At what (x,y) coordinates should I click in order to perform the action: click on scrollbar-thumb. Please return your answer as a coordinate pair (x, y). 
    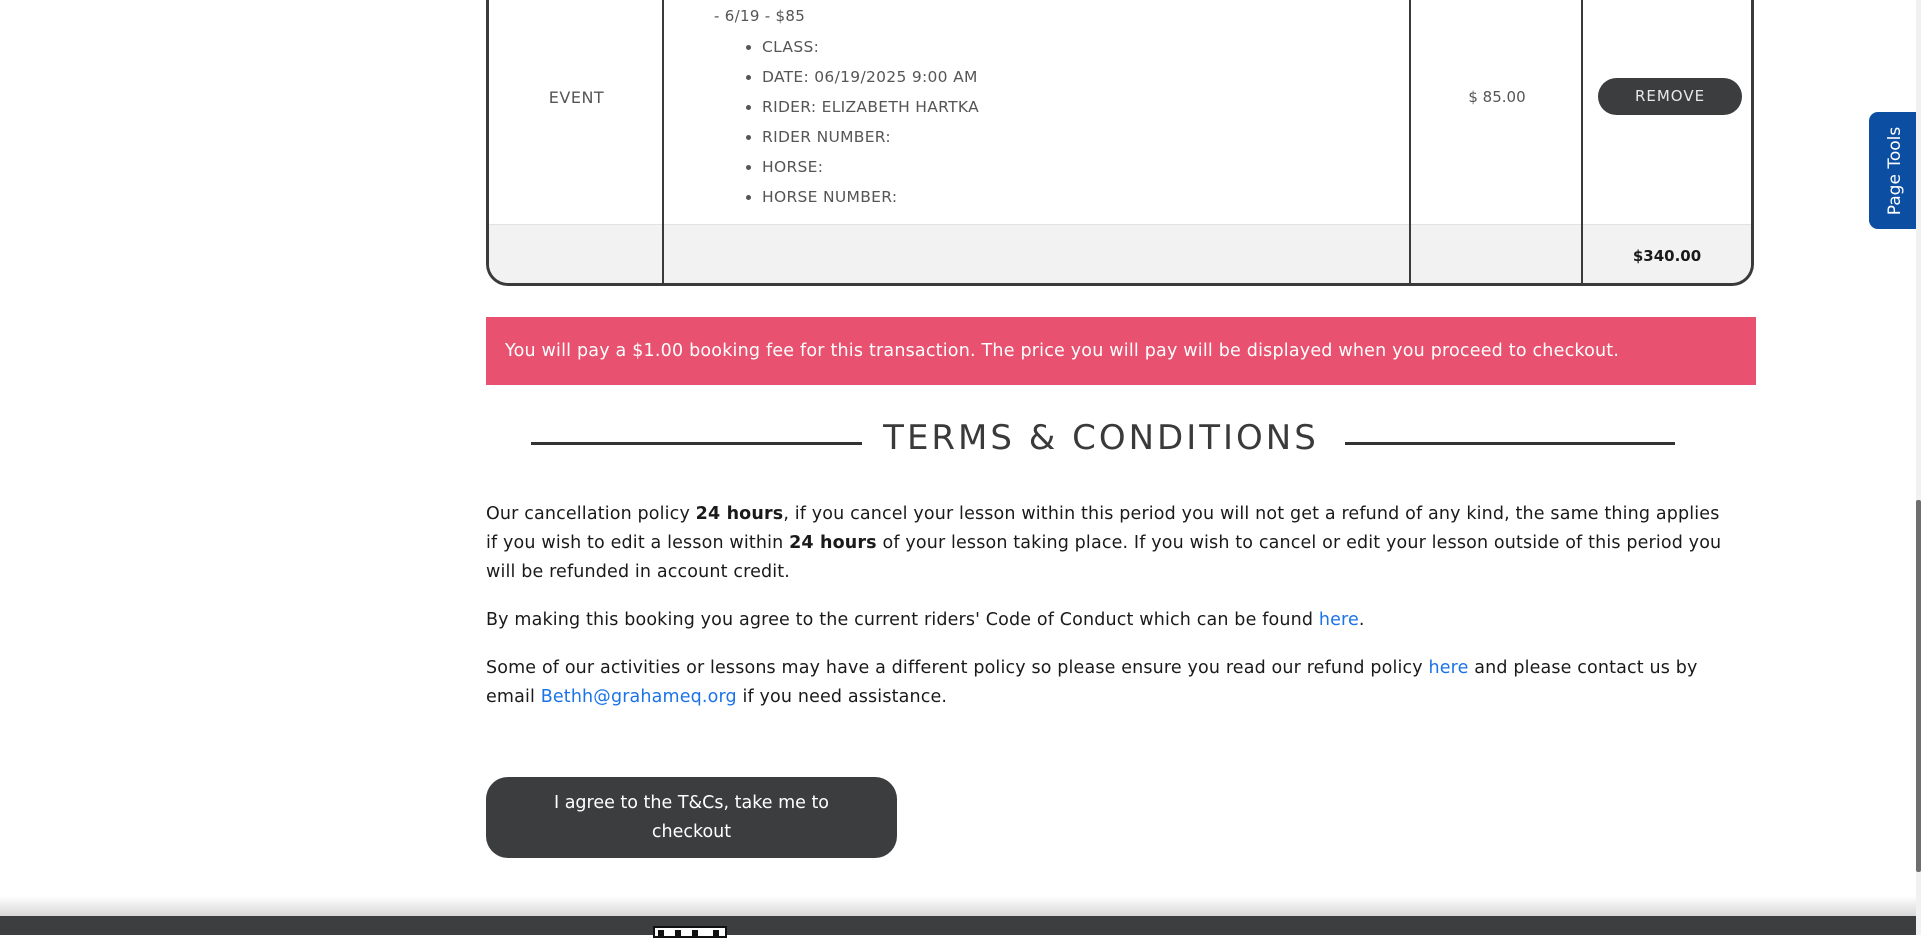
    Looking at the image, I should click on (1918, 686).